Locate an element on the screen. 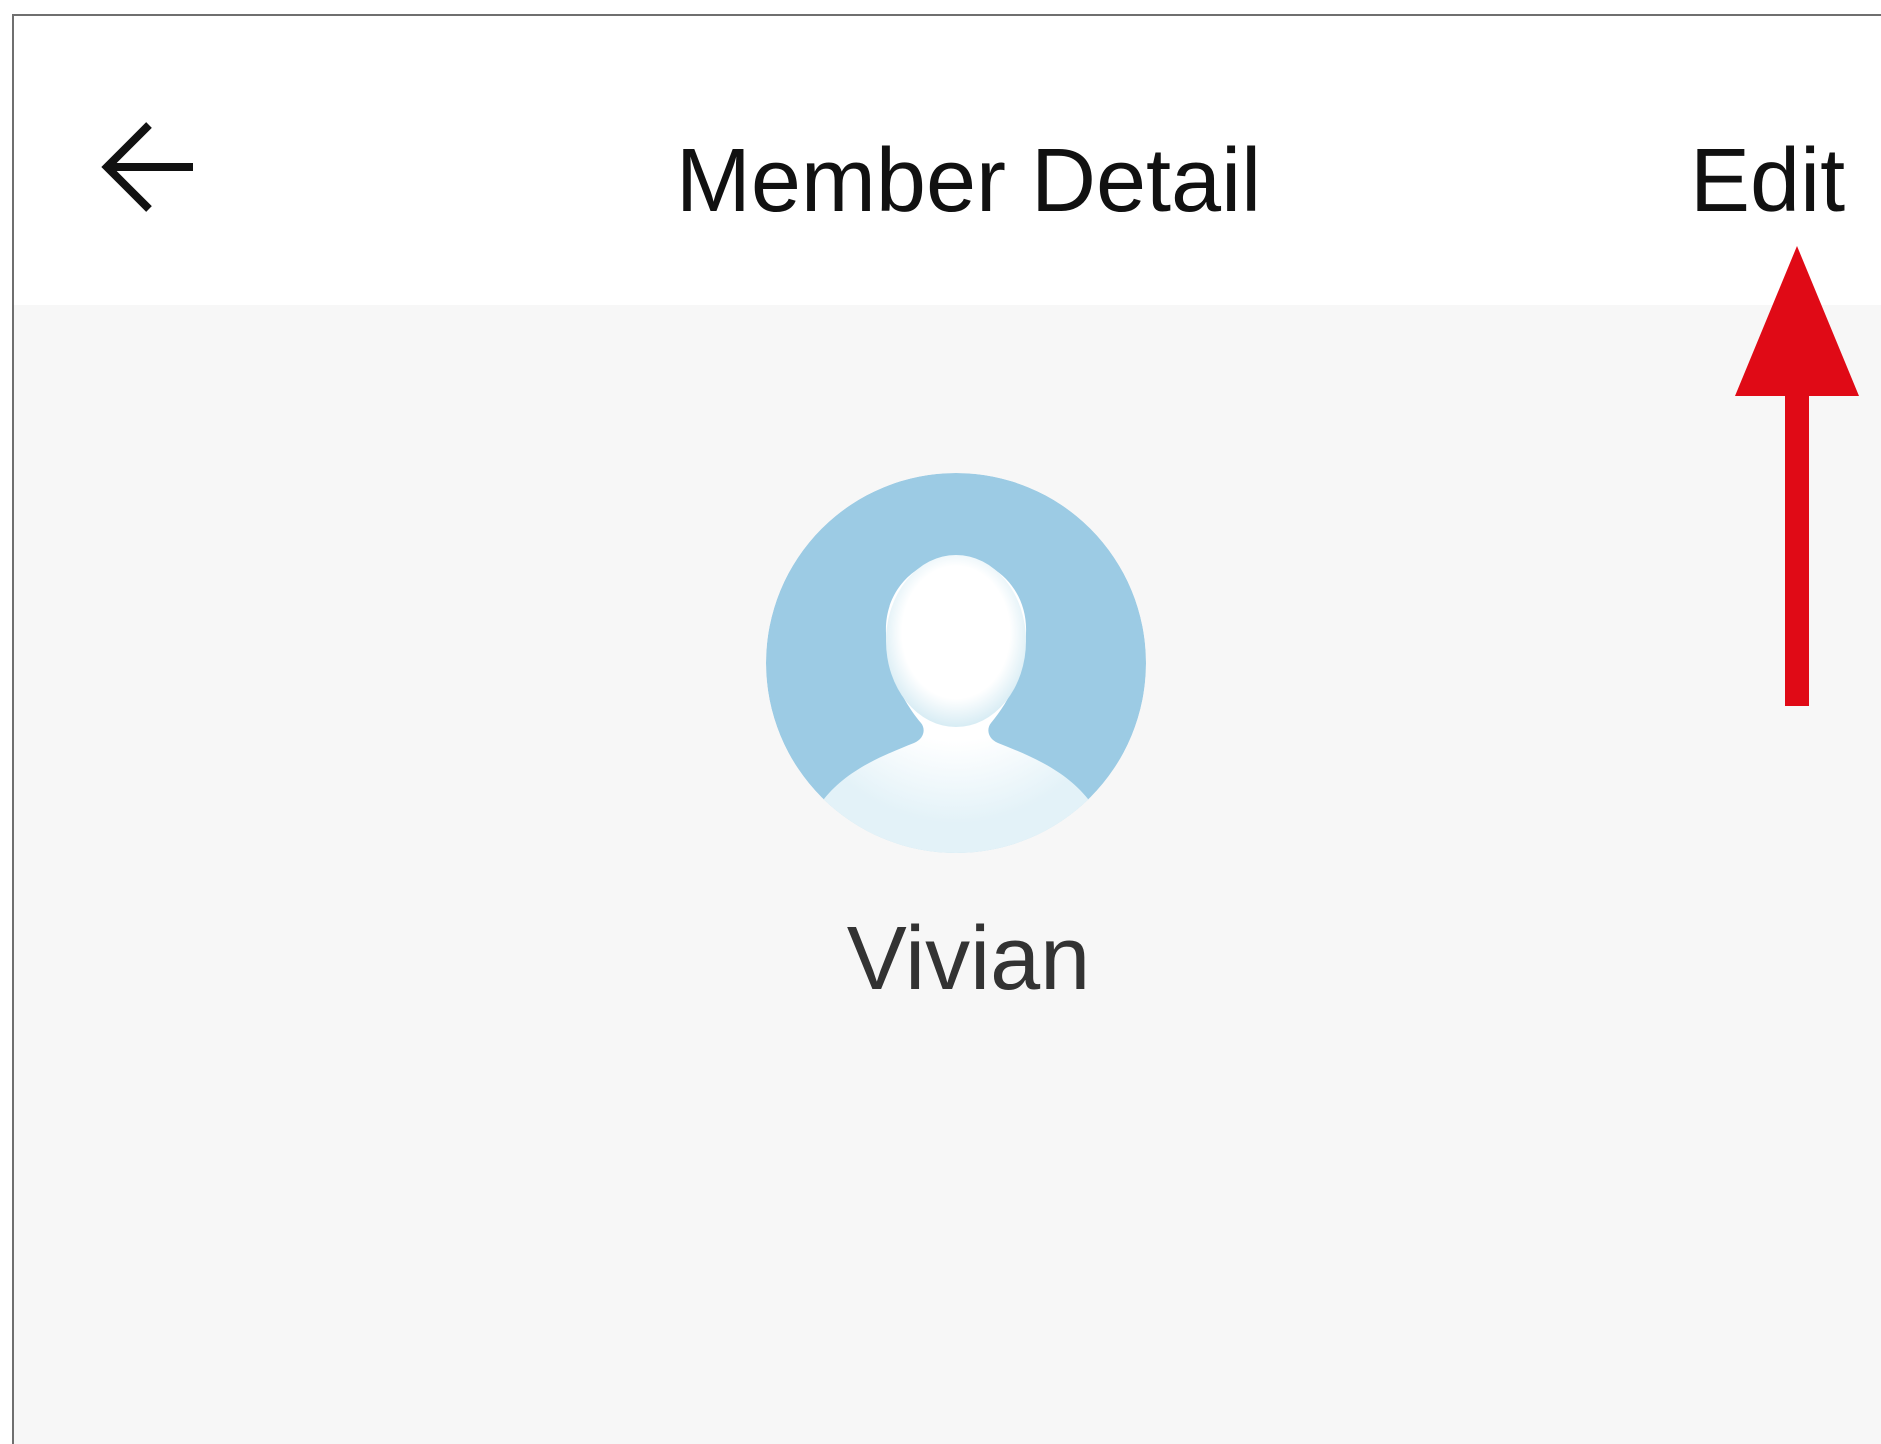 Image resolution: width=1881 pixels, height=1444 pixels. member-name: Vivian is located at coordinates (968, 959).